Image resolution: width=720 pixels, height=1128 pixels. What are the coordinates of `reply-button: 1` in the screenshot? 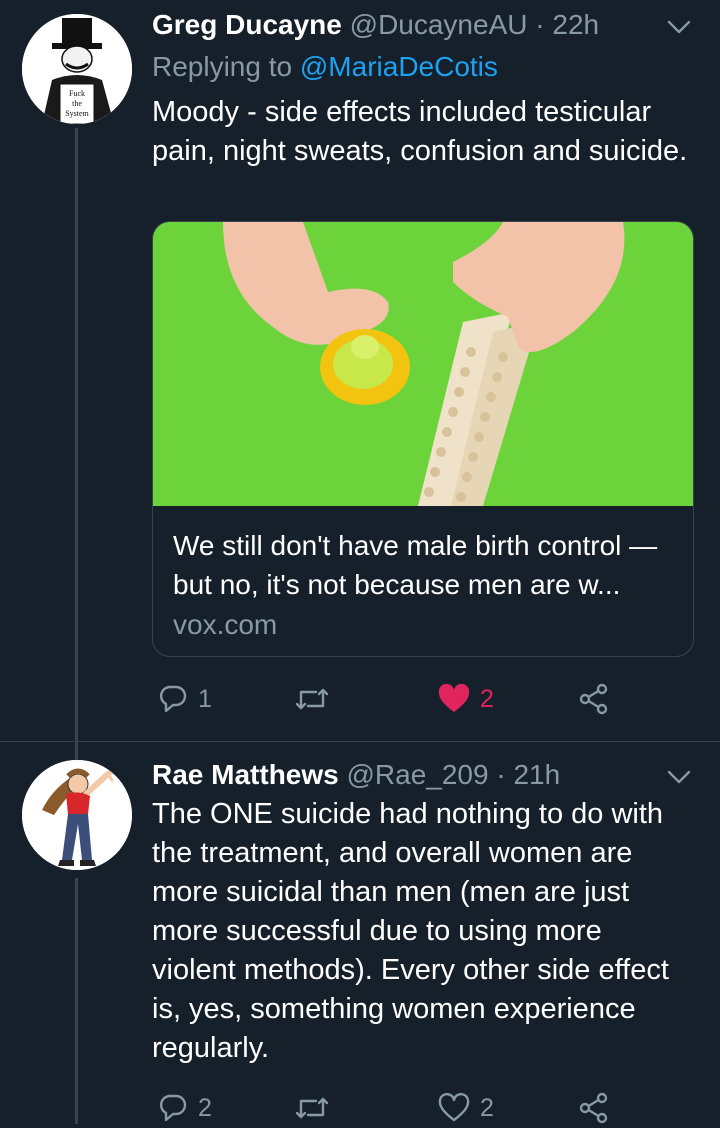 It's located at (185, 699).